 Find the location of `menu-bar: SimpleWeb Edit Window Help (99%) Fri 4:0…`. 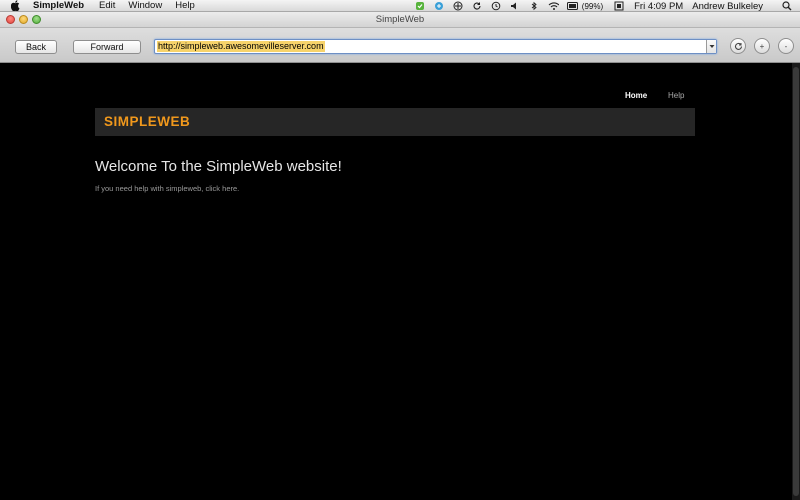

menu-bar: SimpleWeb Edit Window Help (99%) Fri 4:0… is located at coordinates (400, 6).